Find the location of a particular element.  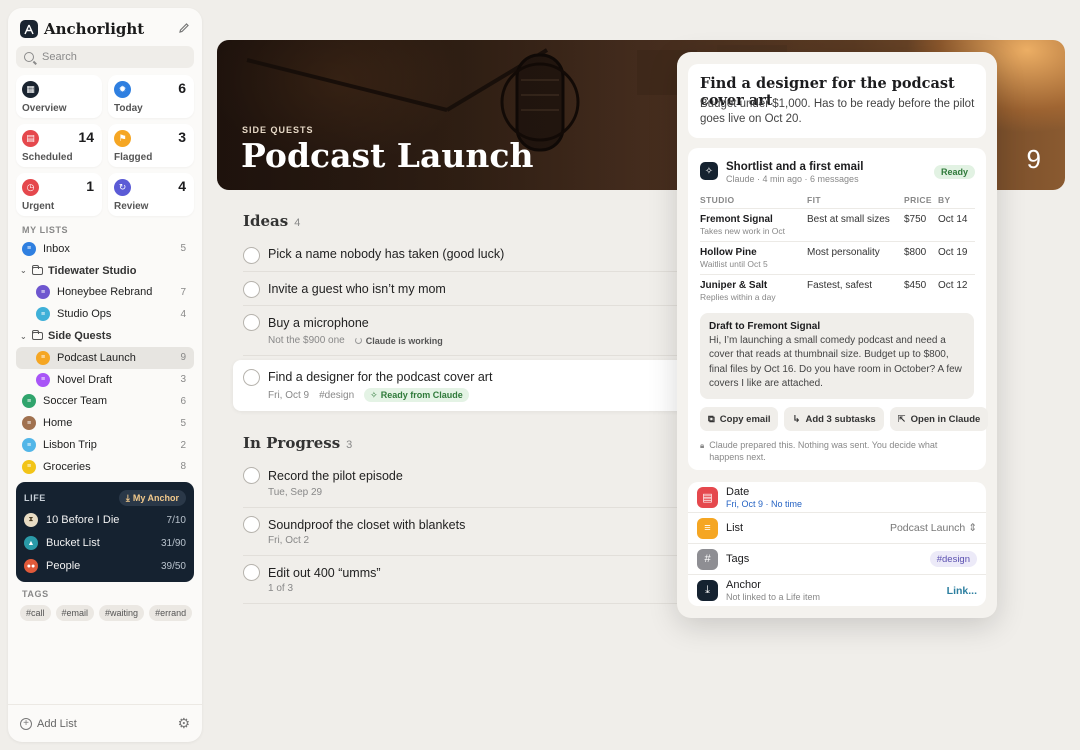

smart-list-overview: ▦ Overview is located at coordinates (59, 96).